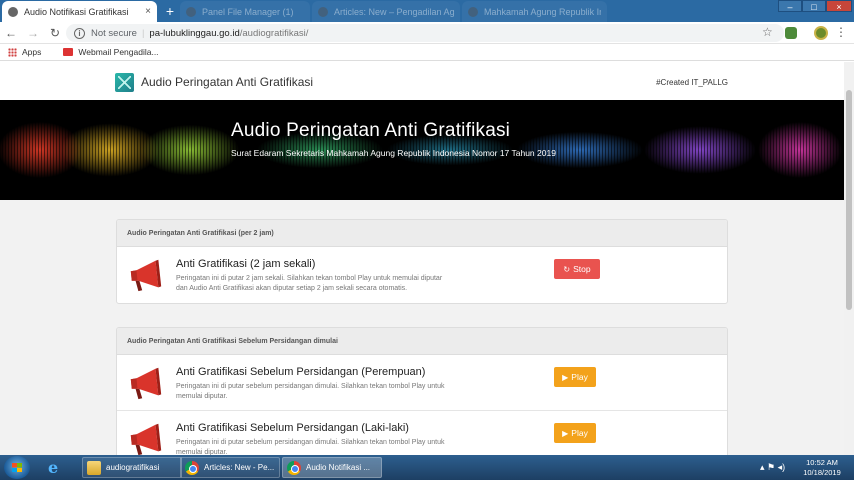 This screenshot has width=854, height=480. Describe the element at coordinates (841, 32) in the screenshot. I see `more-menu-icon: ⋮` at that location.